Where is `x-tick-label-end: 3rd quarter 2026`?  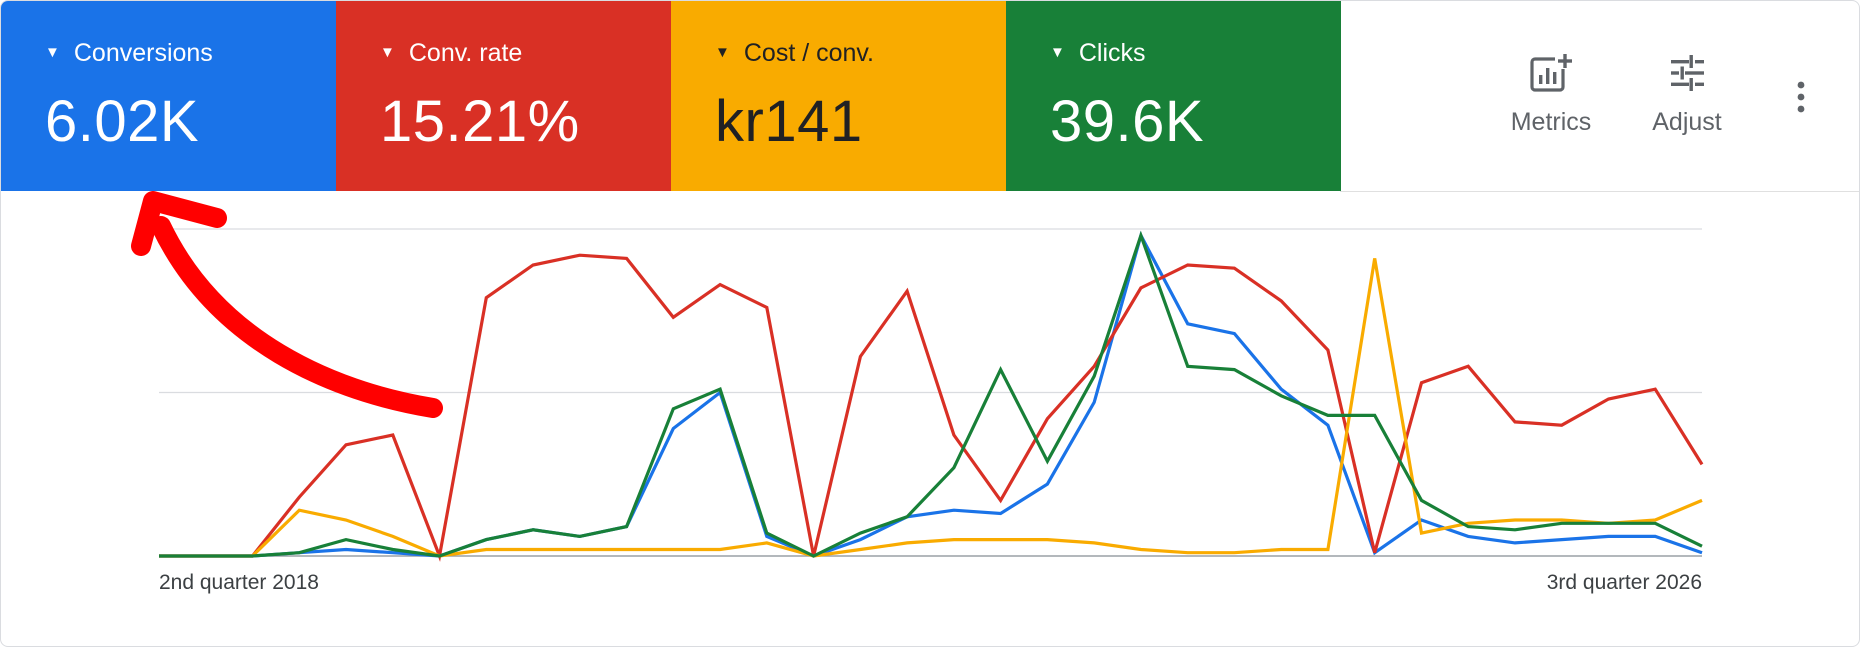
x-tick-label-end: 3rd quarter 2026 is located at coordinates (1624, 582).